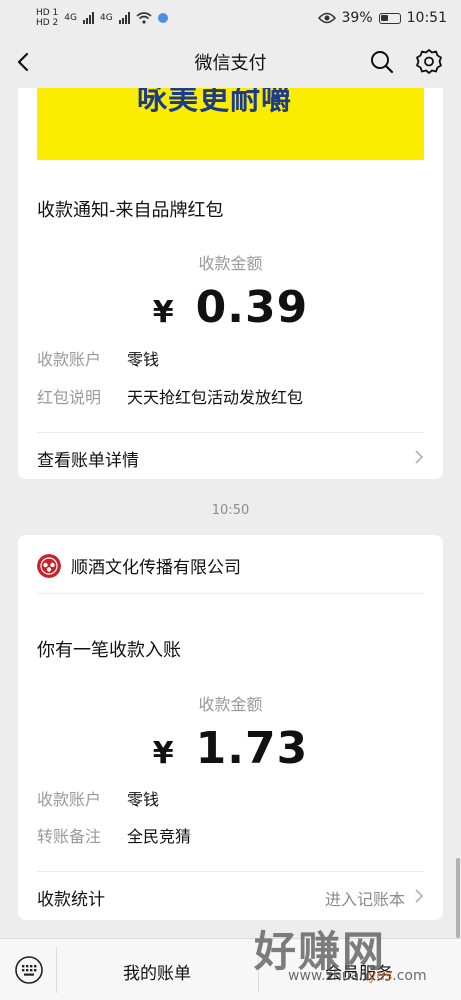 This screenshot has width=461, height=1000. I want to click on card1-amount: 0.39, so click(252, 307).